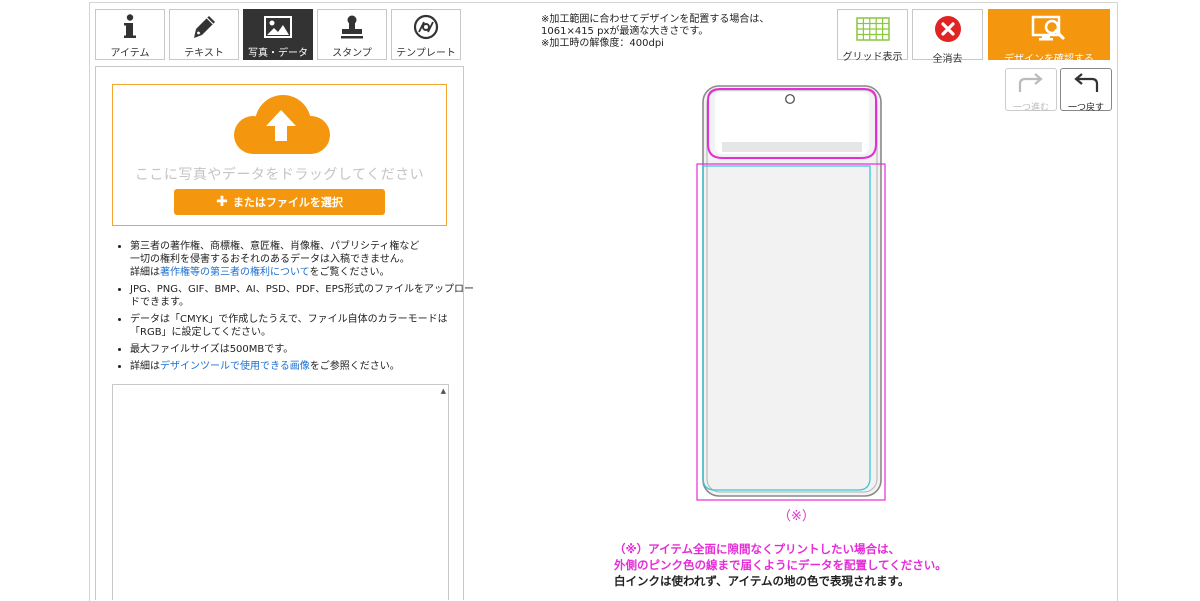 Image resolution: width=1200 pixels, height=601 pixels. What do you see at coordinates (352, 53) in the screenshot?
I see `tab-stamp-label: スタンプ` at bounding box center [352, 53].